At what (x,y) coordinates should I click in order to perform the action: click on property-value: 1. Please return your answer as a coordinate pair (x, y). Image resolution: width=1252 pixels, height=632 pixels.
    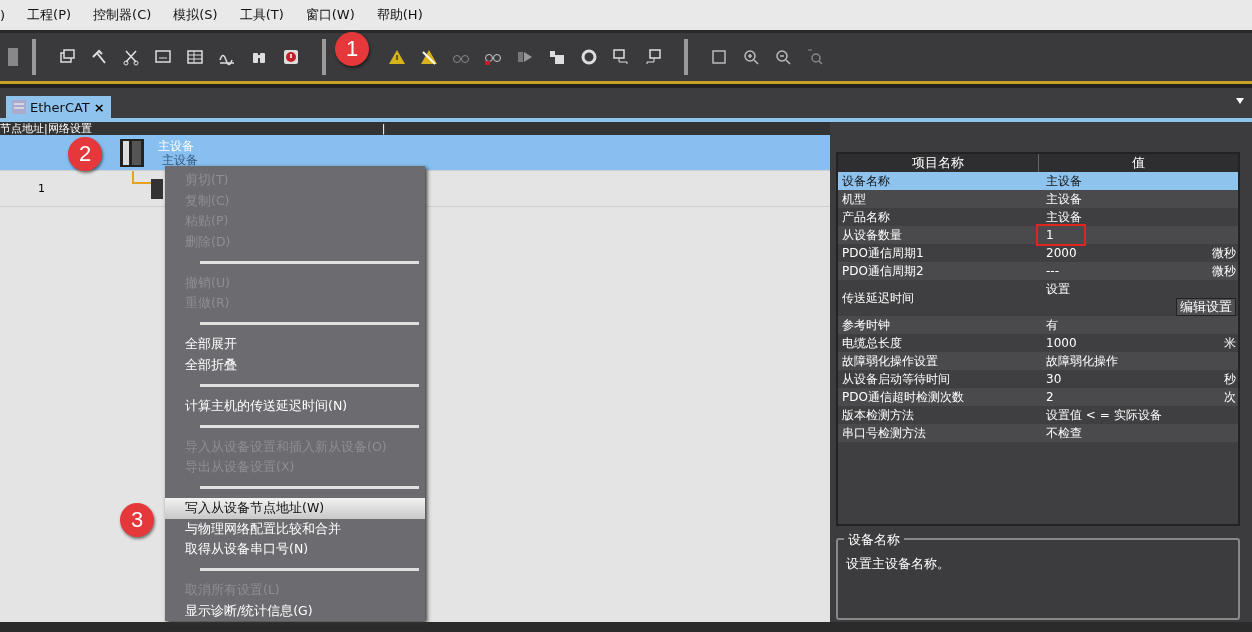
    Looking at the image, I should click on (1061, 235).